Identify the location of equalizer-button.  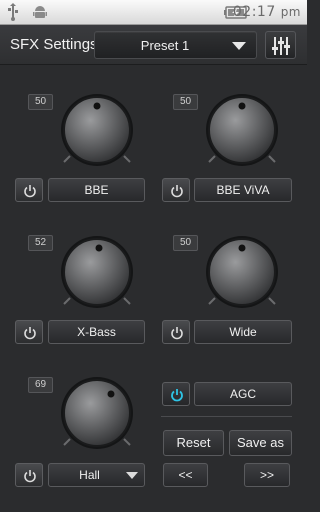
(280, 45).